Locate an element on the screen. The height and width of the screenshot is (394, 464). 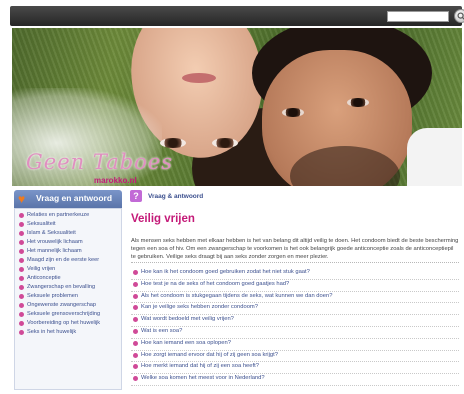
faq-item: Wat wordt bedoeld met veilig vrijen? is located at coordinates (295, 321).